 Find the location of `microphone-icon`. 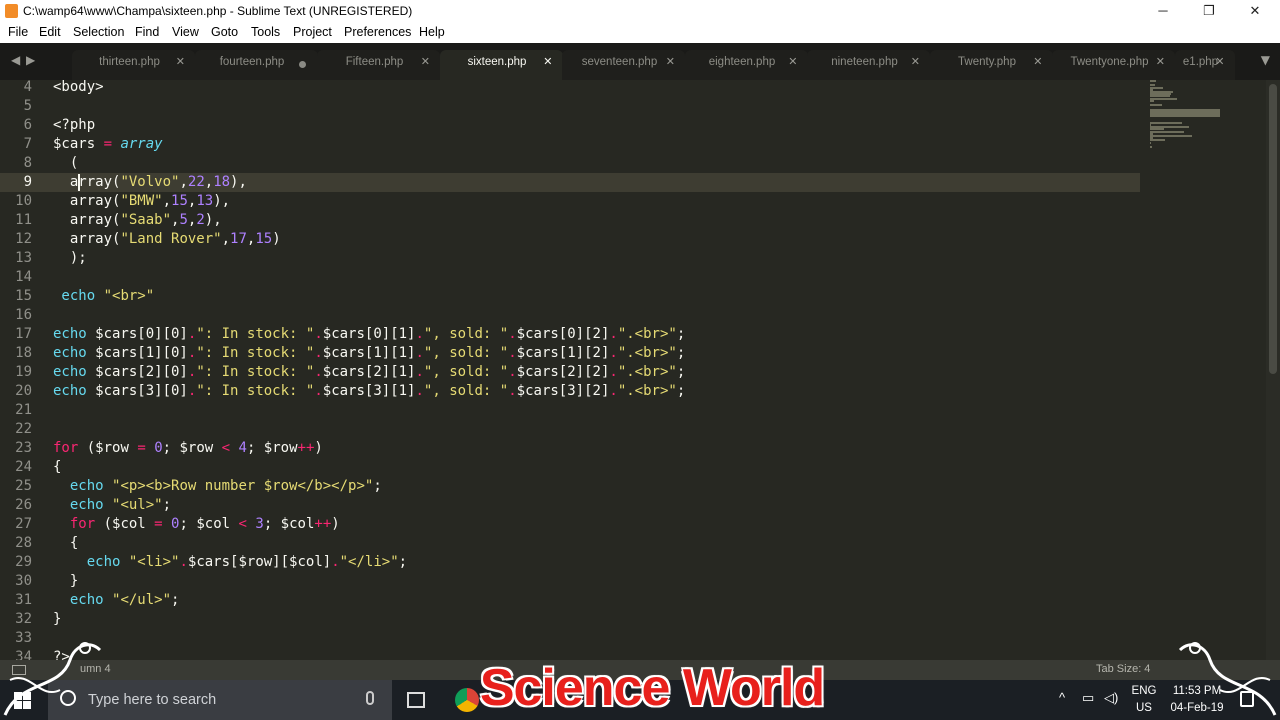

microphone-icon is located at coordinates (370, 698).